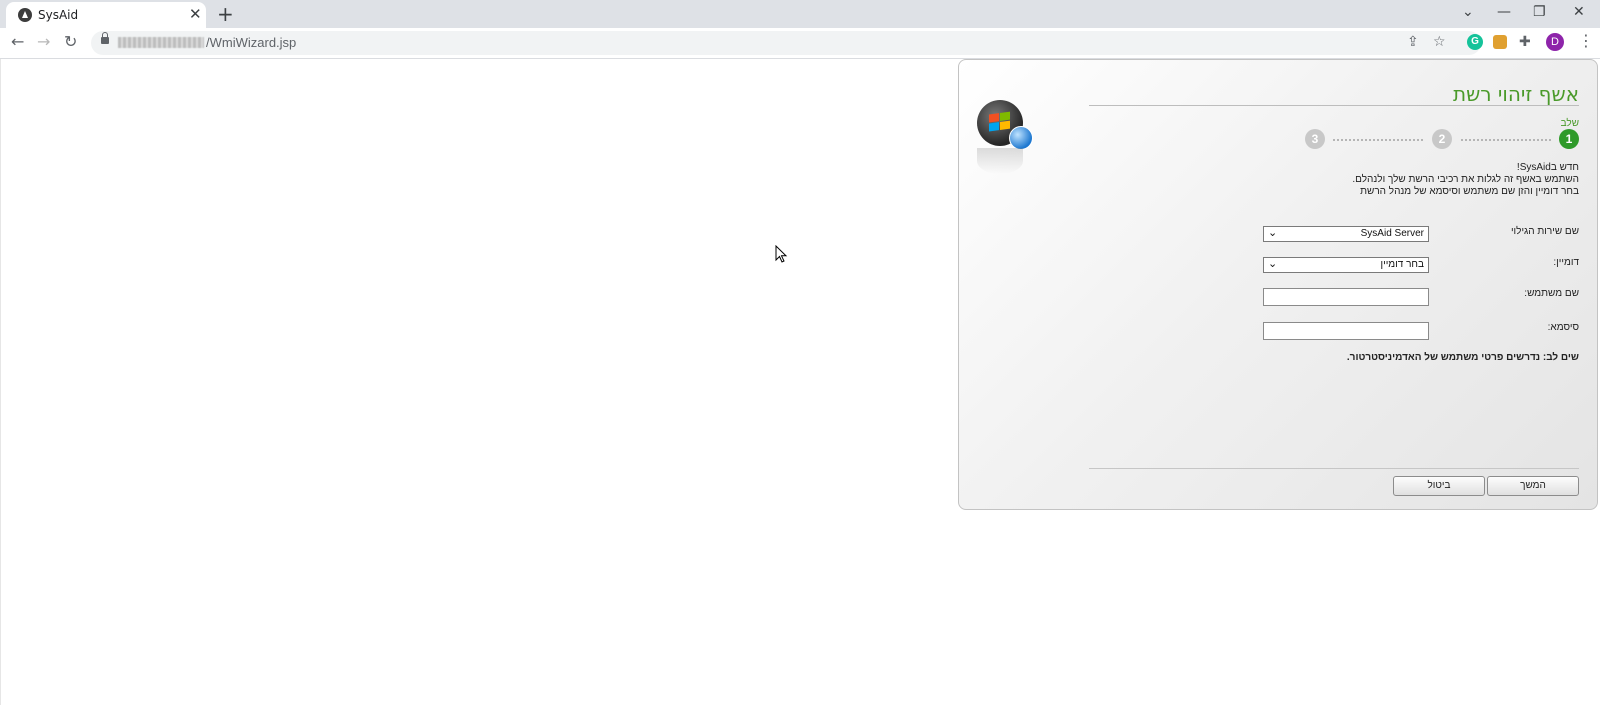 Image resolution: width=1600 pixels, height=705 pixels. I want to click on browser-toolbar: ← → ↻ /WmiWizard.jsp ⇪ ☆ G ✚ D ⋮, so click(800, 43).